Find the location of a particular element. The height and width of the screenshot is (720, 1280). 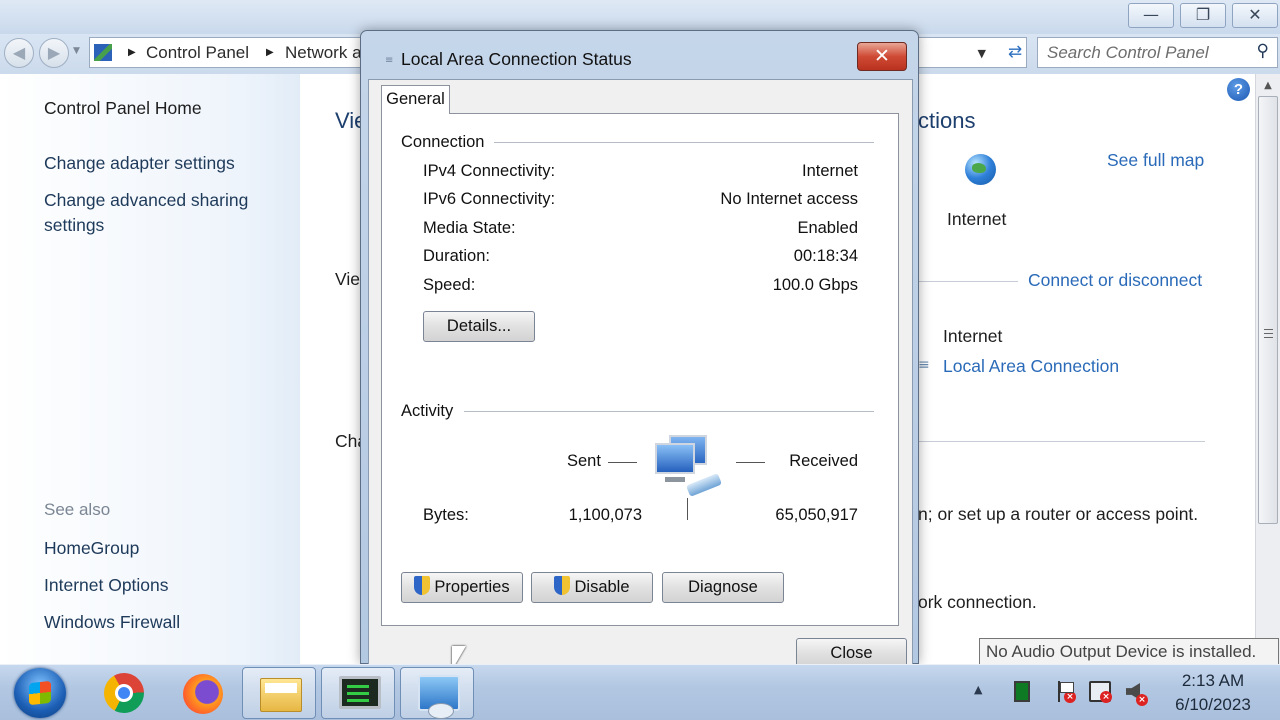

scroll-thumb is located at coordinates (1268, 310).